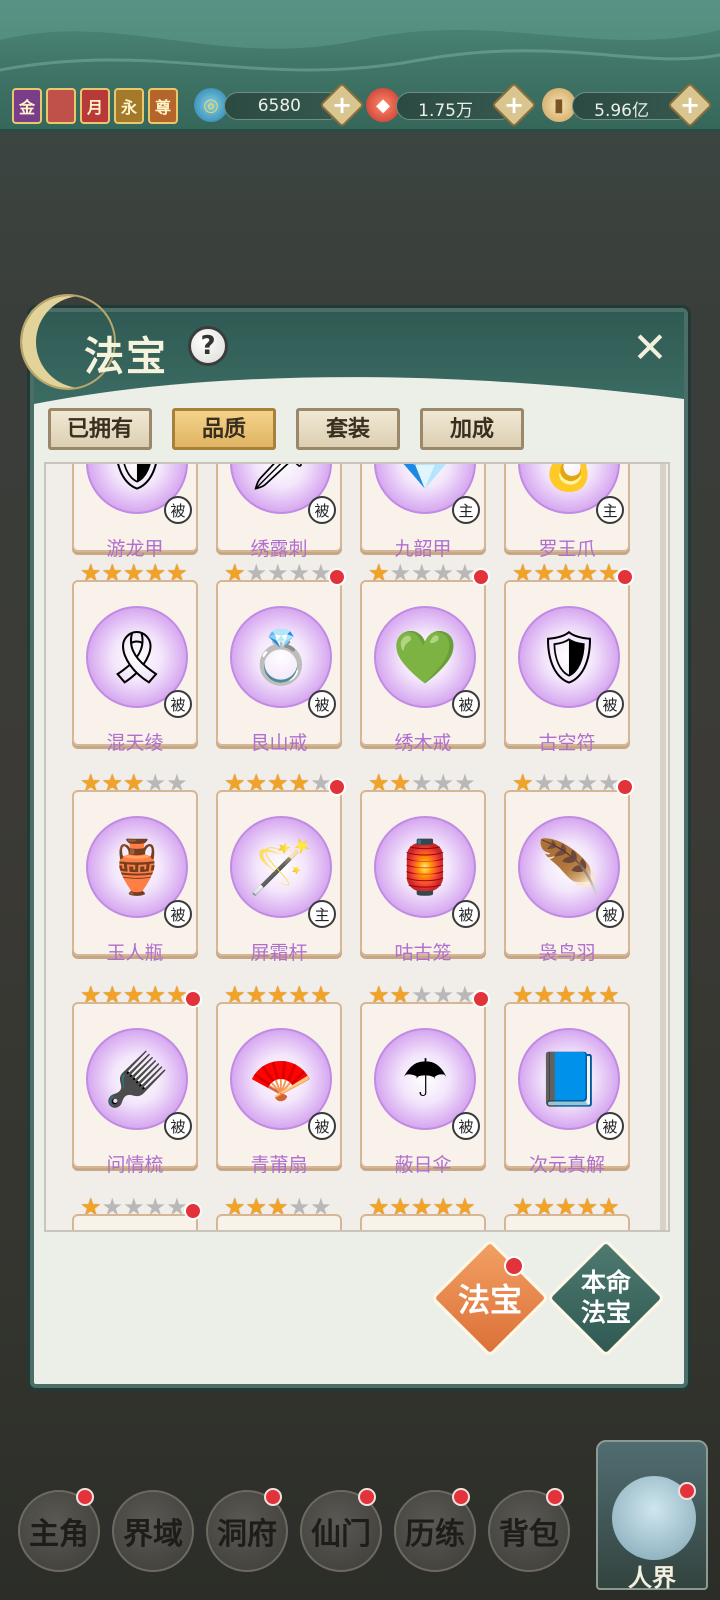 The width and height of the screenshot is (720, 1600). What do you see at coordinates (294, 1530) in the screenshot?
I see `bottom-nav: 主角 界域 洞府 仙门 历练 背包` at bounding box center [294, 1530].